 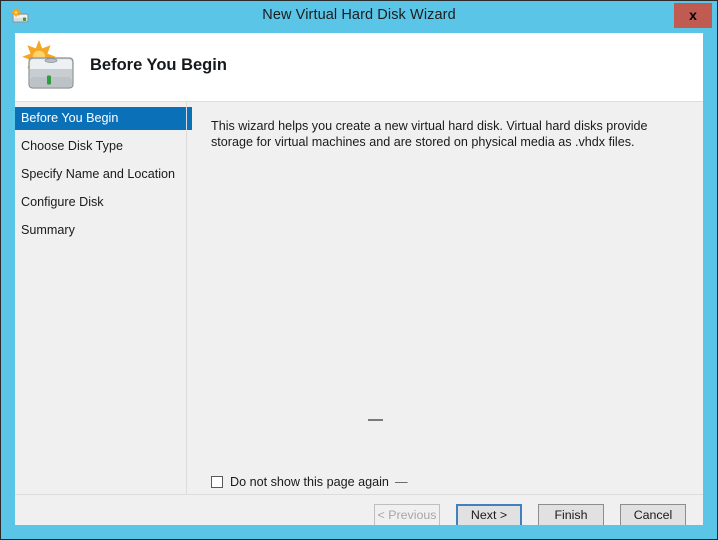 I want to click on finish-button: Finish, so click(x=571, y=514).